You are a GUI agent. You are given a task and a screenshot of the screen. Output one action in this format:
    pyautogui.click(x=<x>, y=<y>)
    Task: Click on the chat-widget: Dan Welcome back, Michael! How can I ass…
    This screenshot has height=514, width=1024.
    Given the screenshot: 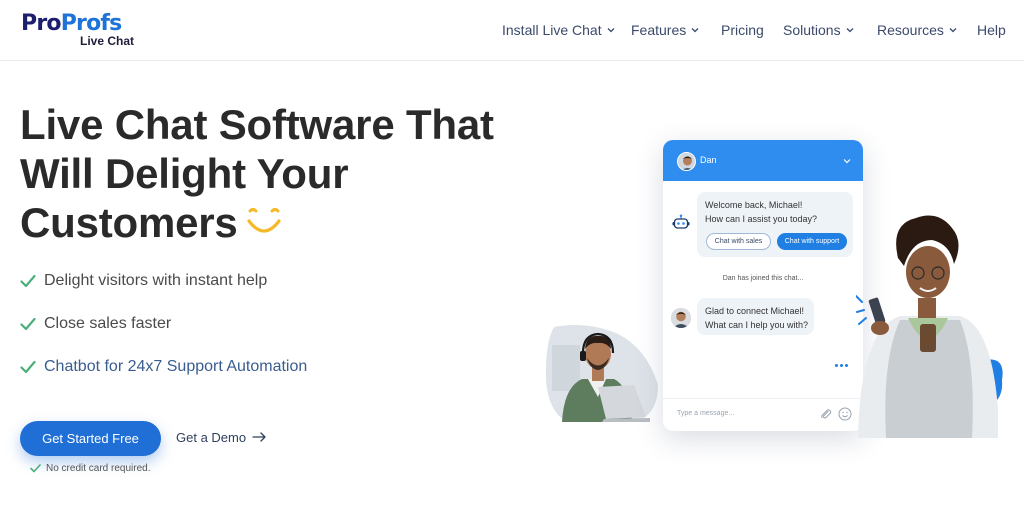 What is the action you would take?
    pyautogui.click(x=763, y=285)
    